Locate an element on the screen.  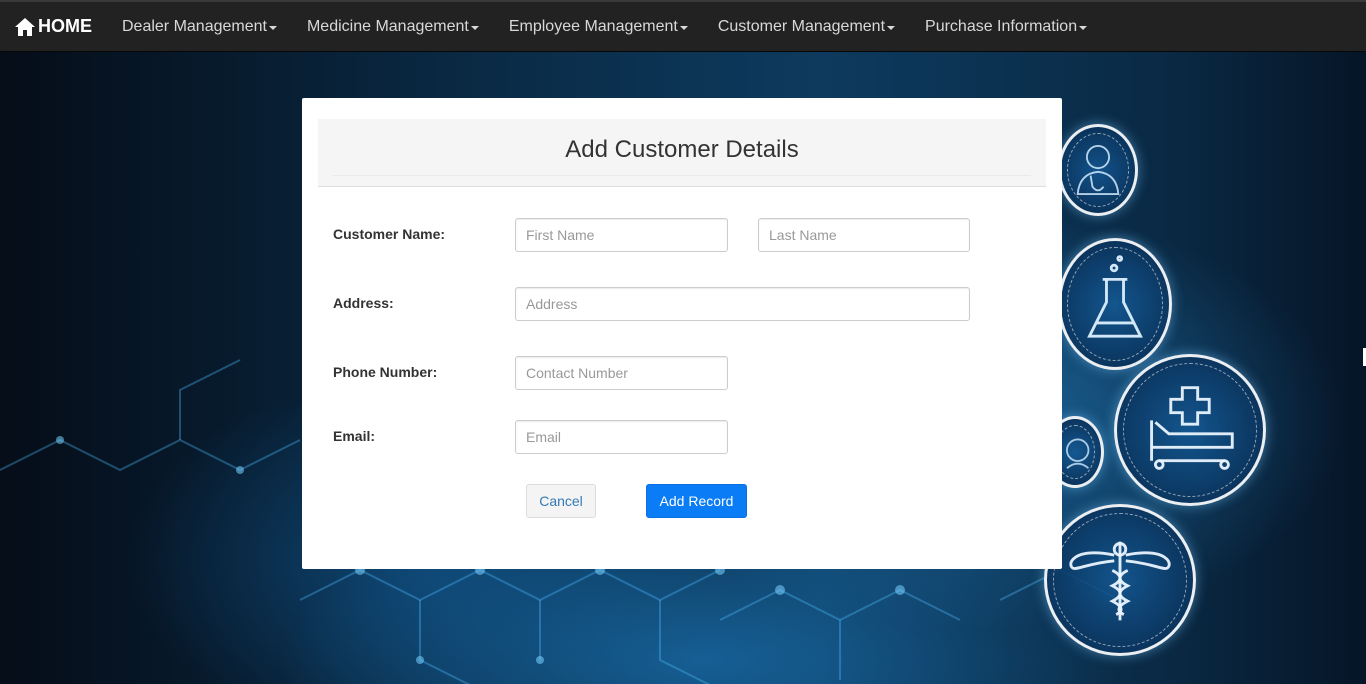
nav-medicine-management: Medicine Management is located at coordinates (393, 26).